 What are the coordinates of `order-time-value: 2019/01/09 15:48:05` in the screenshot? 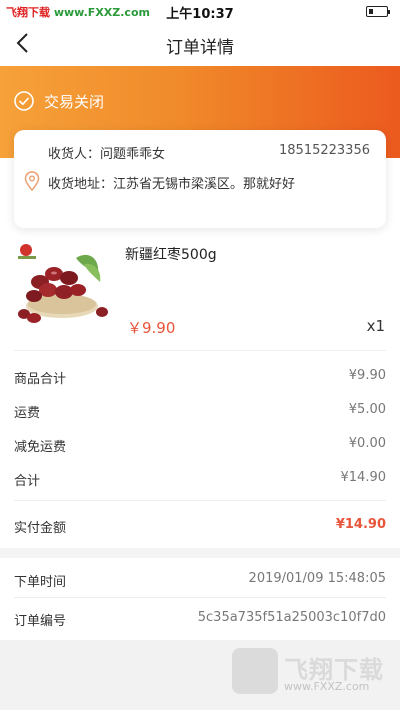 It's located at (317, 578).